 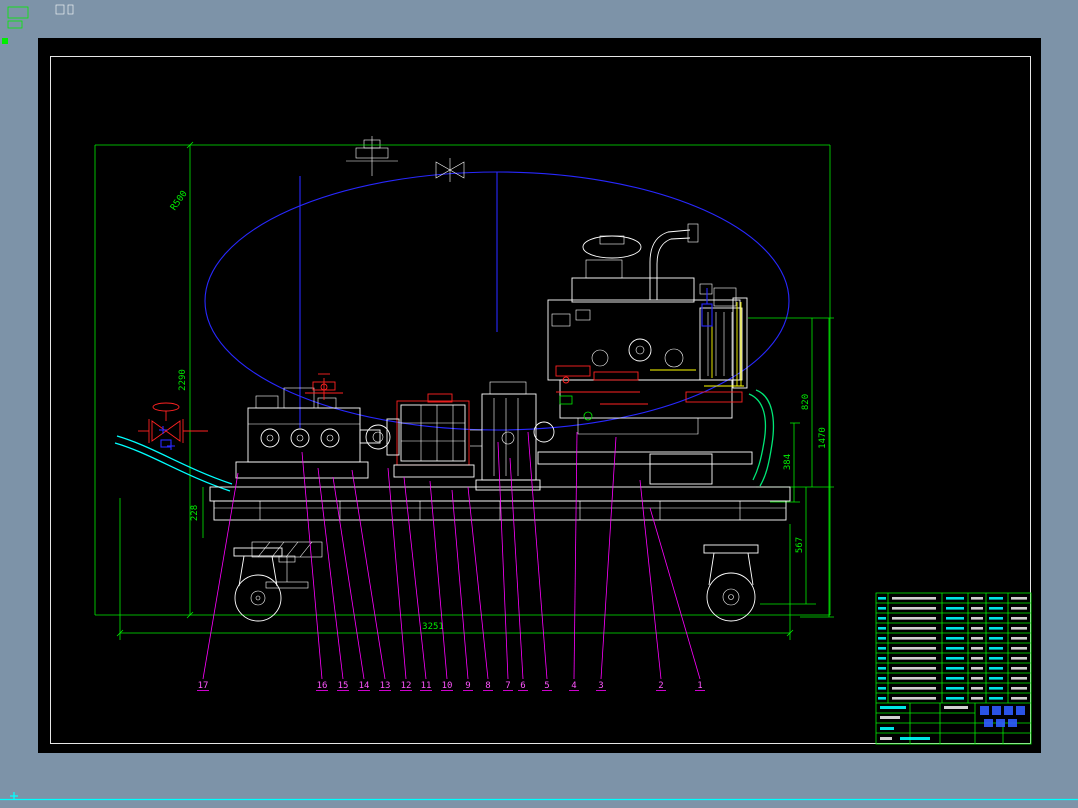 I want to click on dim-engine-height: 820, so click(x=806, y=402).